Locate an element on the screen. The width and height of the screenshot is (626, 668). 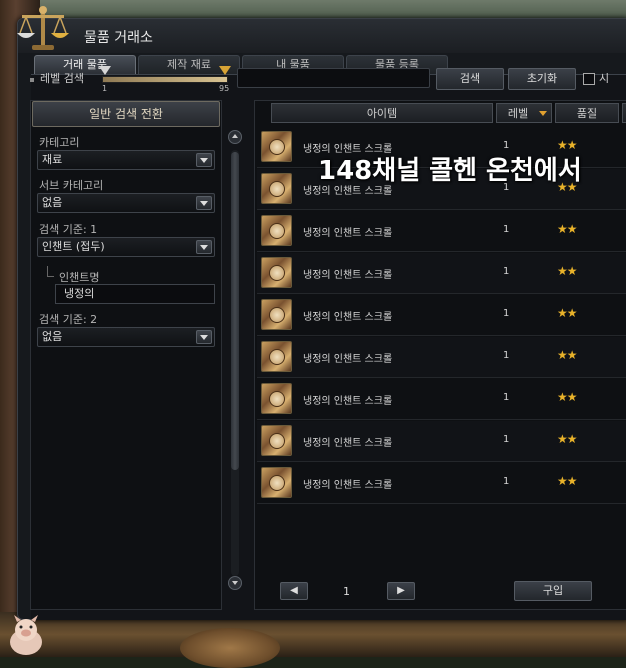
sub-category-value: 없음 is located at coordinates (52, 202).